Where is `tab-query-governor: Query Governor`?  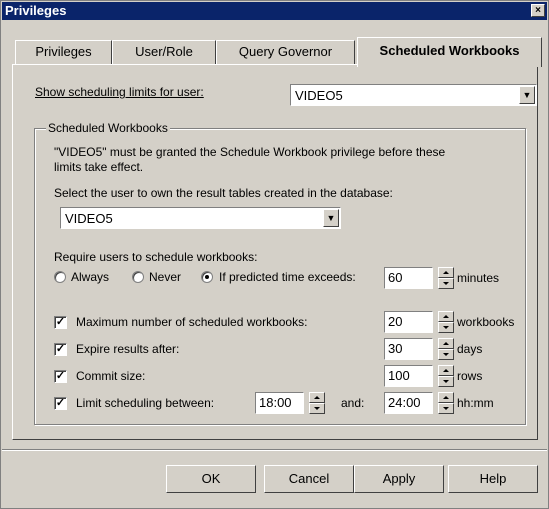 tab-query-governor: Query Governor is located at coordinates (285, 52).